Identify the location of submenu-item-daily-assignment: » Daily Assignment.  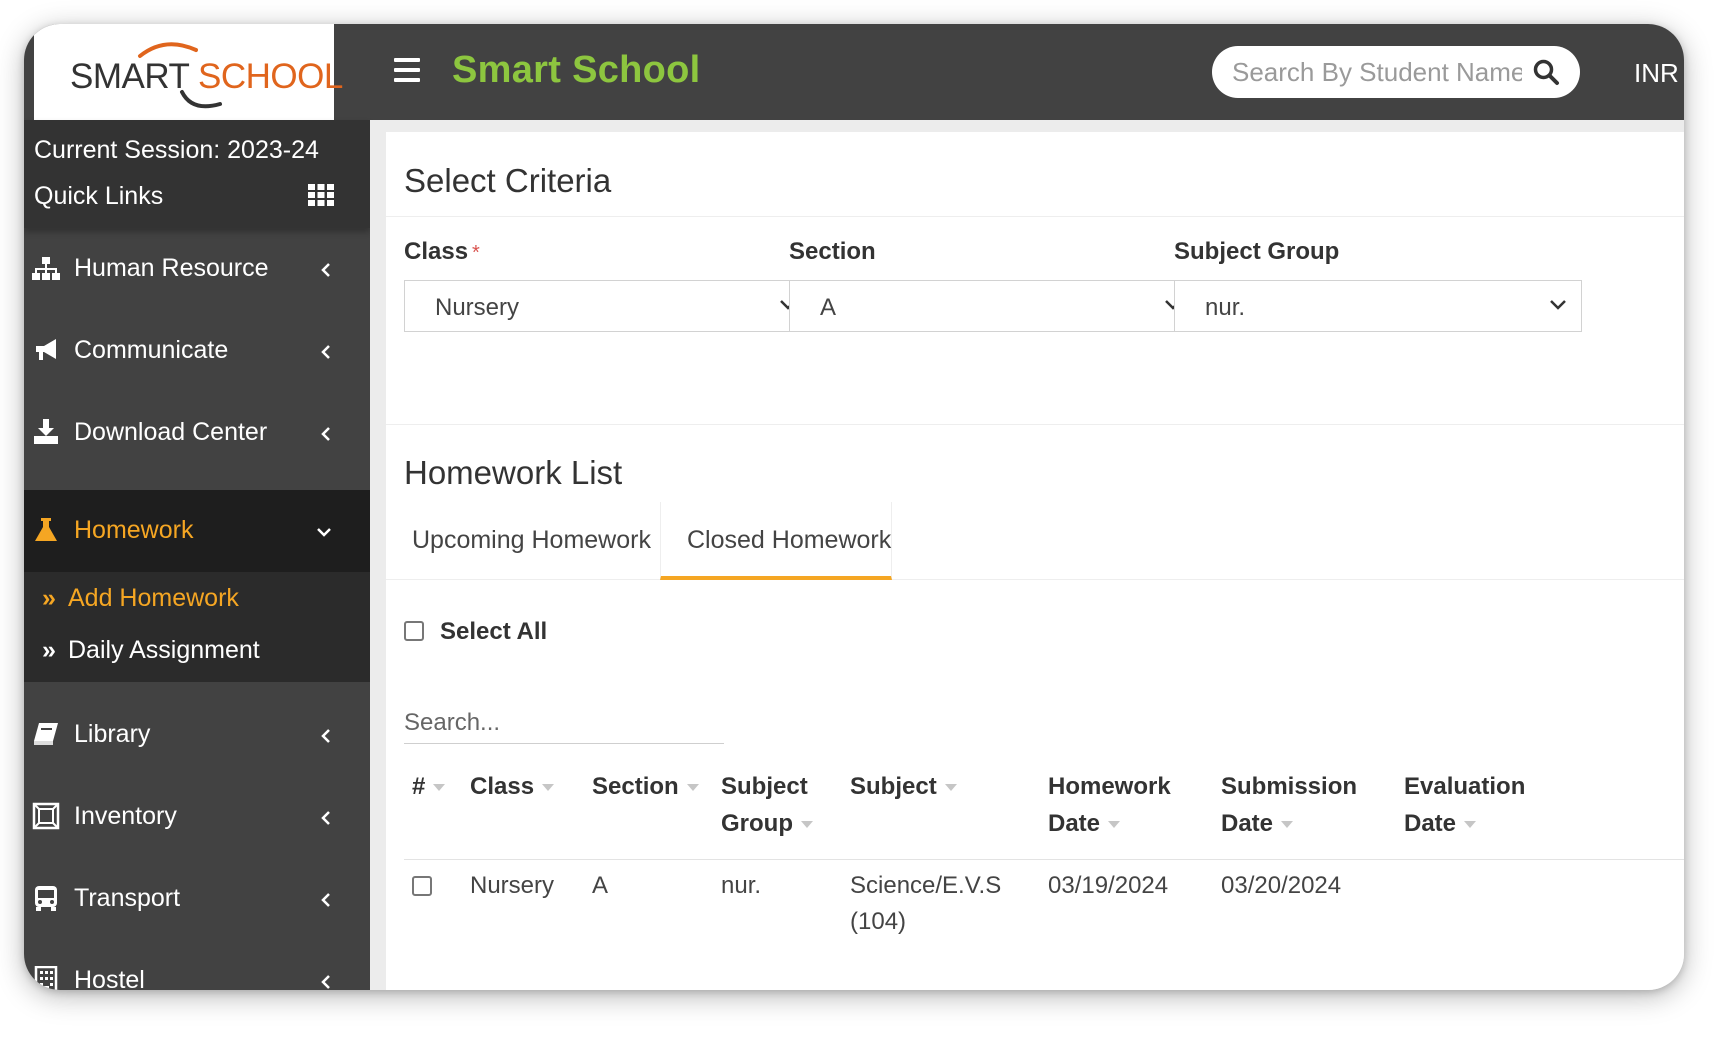
(151, 650).